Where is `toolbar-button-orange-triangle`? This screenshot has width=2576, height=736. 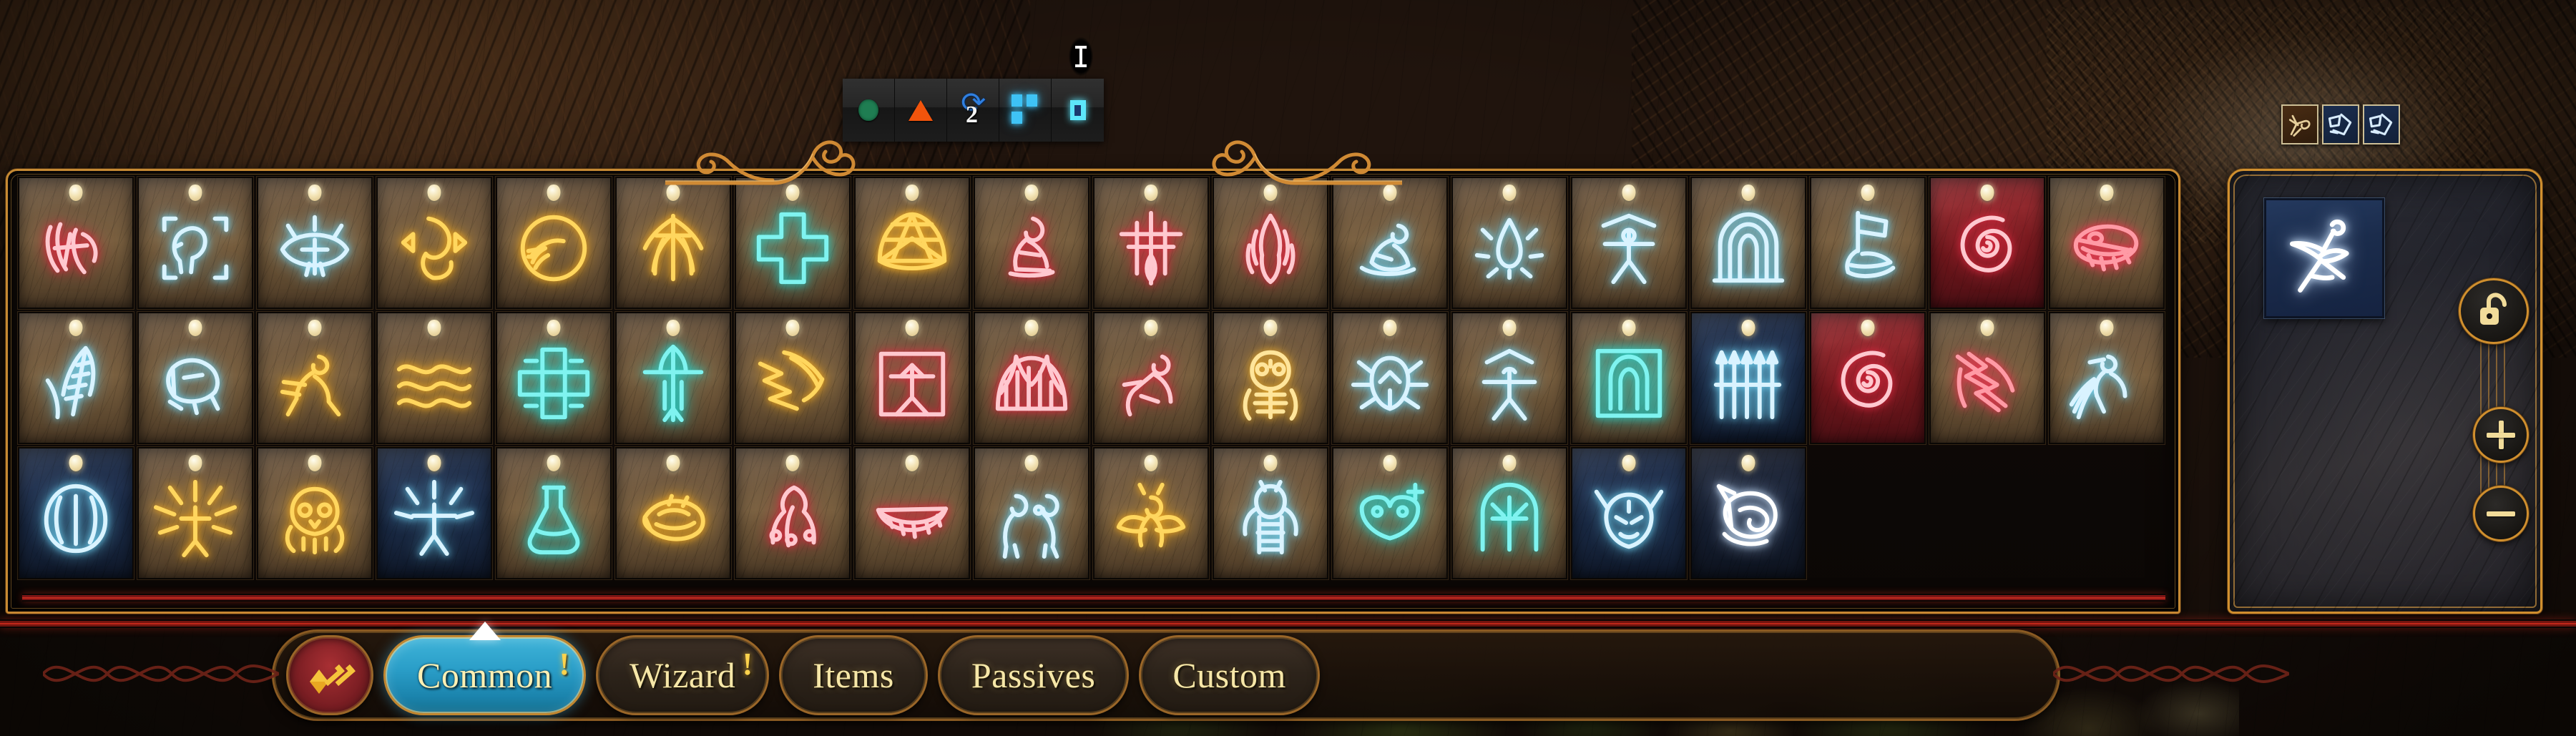
toolbar-button-orange-triangle is located at coordinates (921, 110).